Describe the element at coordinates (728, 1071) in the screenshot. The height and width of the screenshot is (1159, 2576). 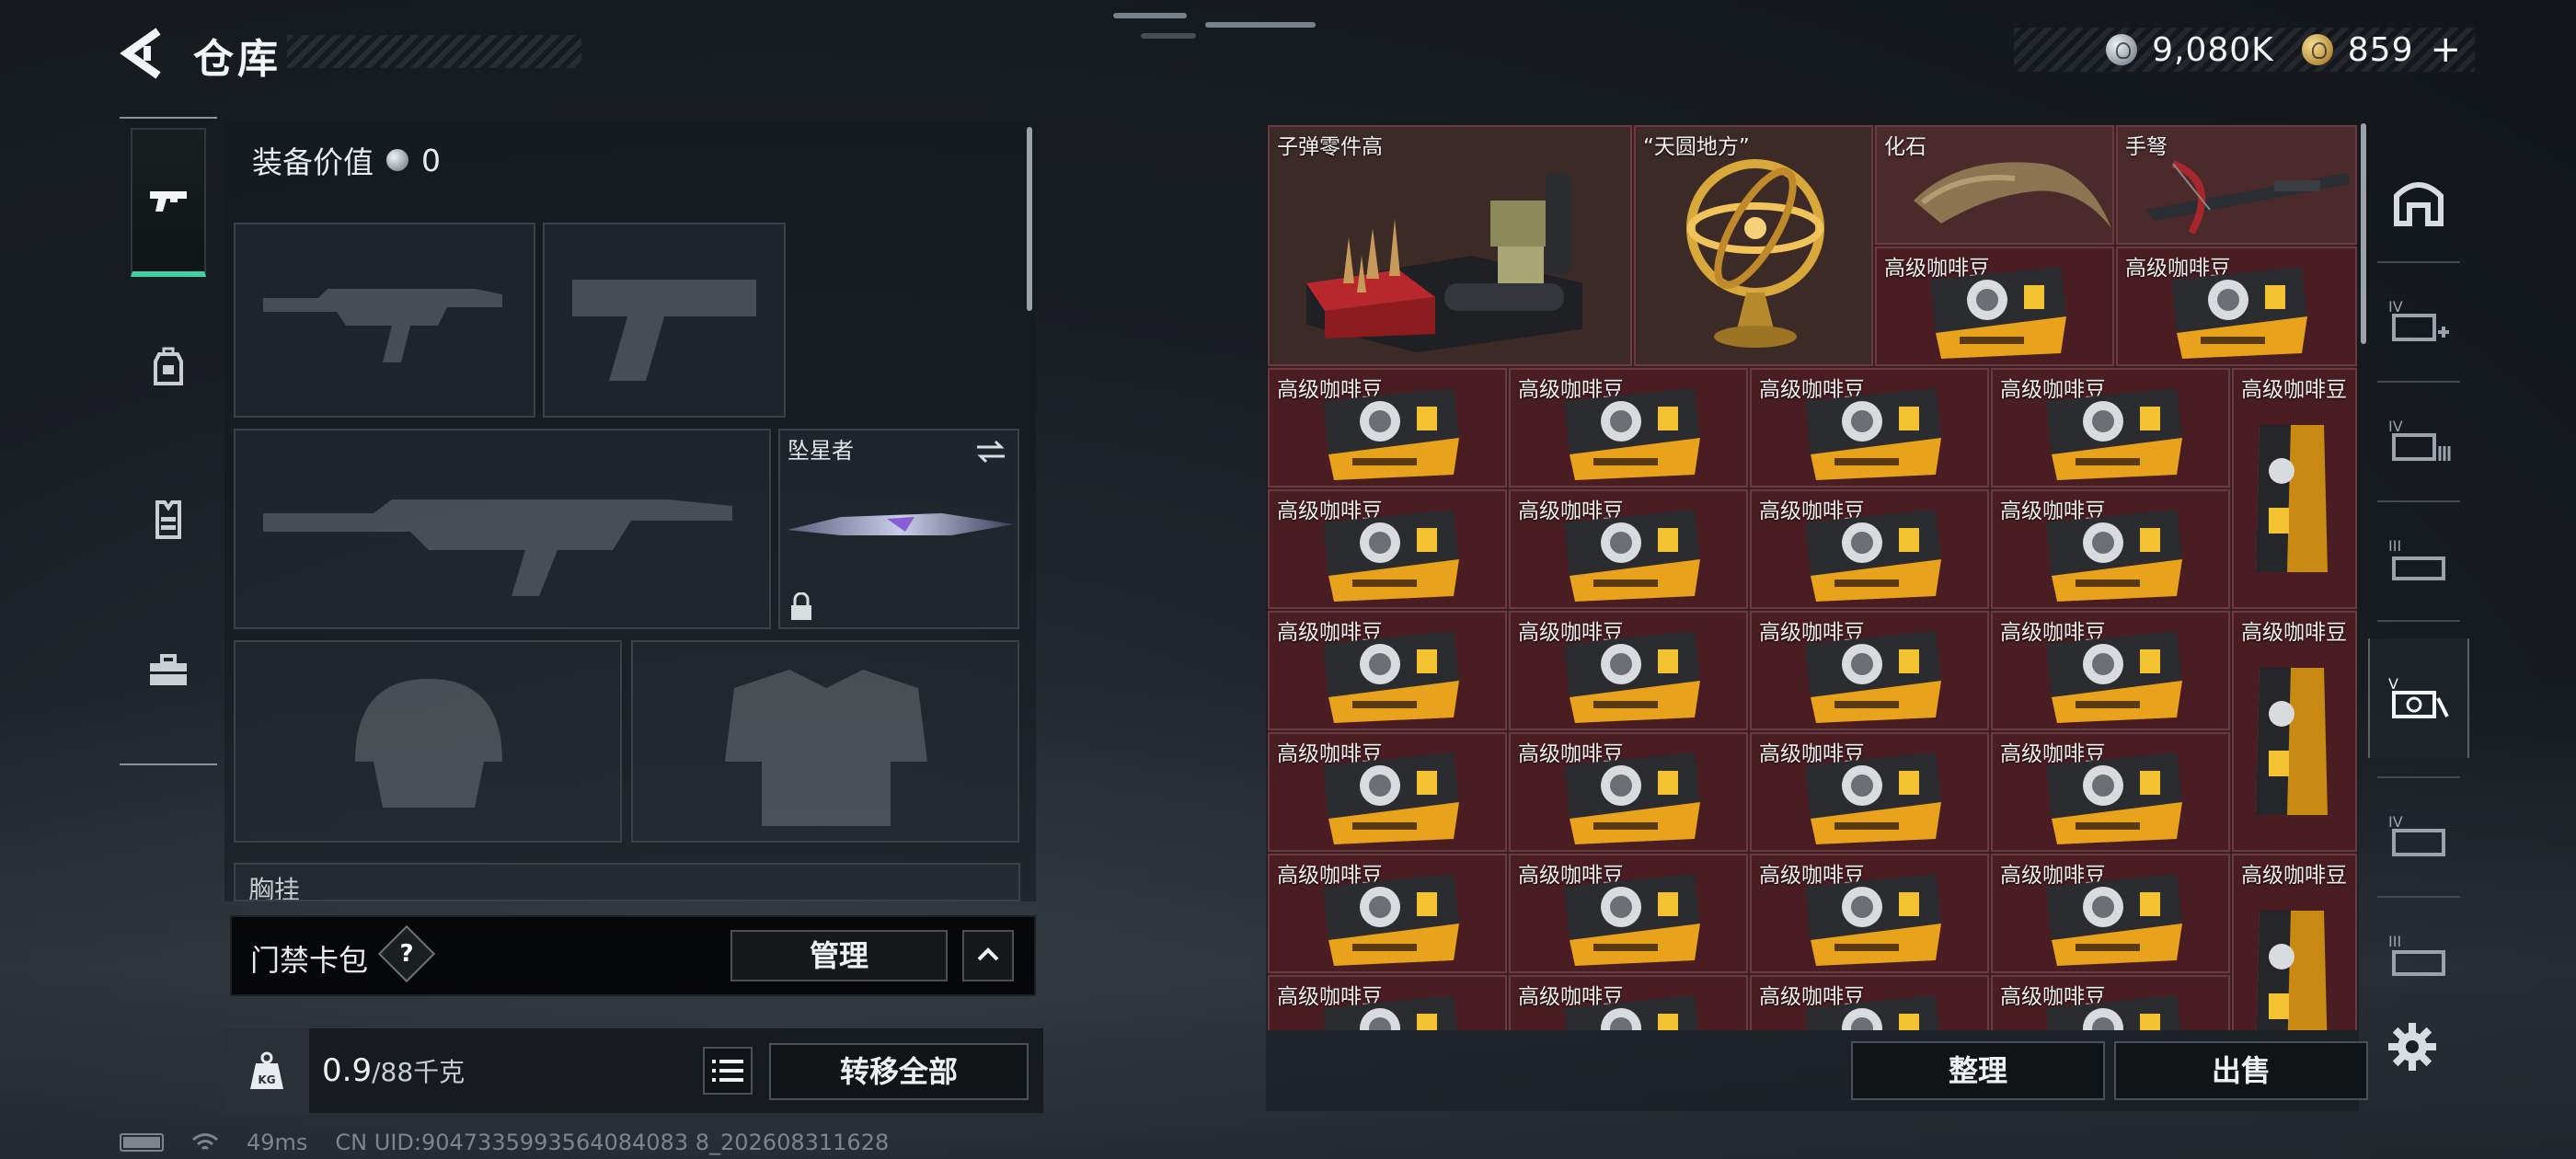
I see `list-view-button` at that location.